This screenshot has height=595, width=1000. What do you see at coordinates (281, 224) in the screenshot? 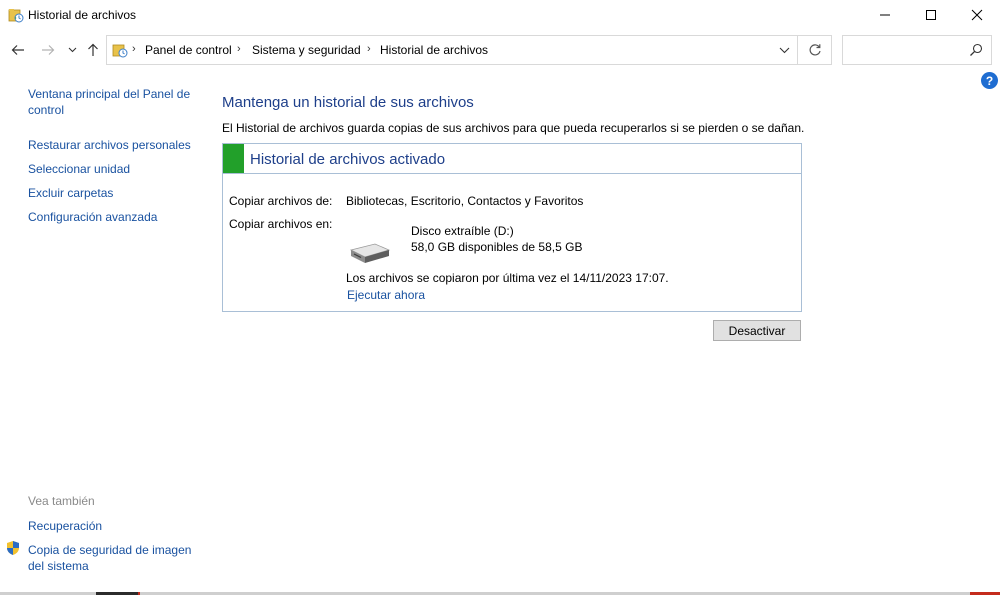
I see `copy-to-label: Copiar archivos en:` at bounding box center [281, 224].